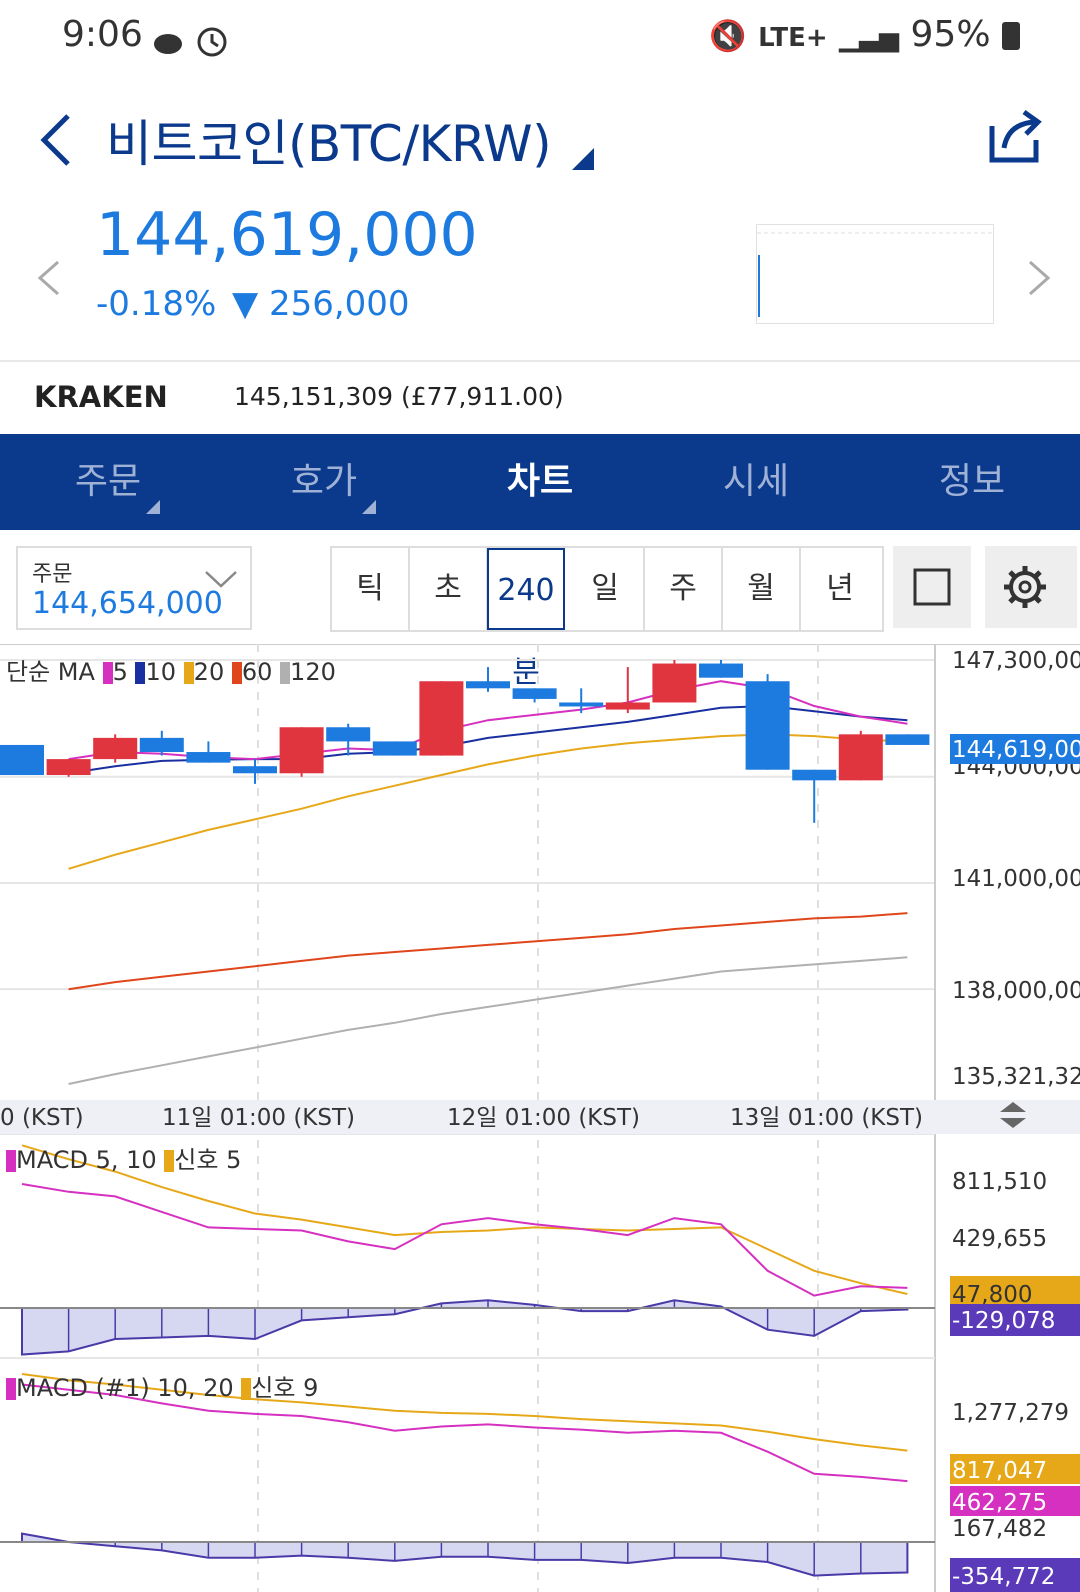 The height and width of the screenshot is (1592, 1080). Describe the element at coordinates (221, 582) in the screenshot. I see `chevron-down-icon` at that location.